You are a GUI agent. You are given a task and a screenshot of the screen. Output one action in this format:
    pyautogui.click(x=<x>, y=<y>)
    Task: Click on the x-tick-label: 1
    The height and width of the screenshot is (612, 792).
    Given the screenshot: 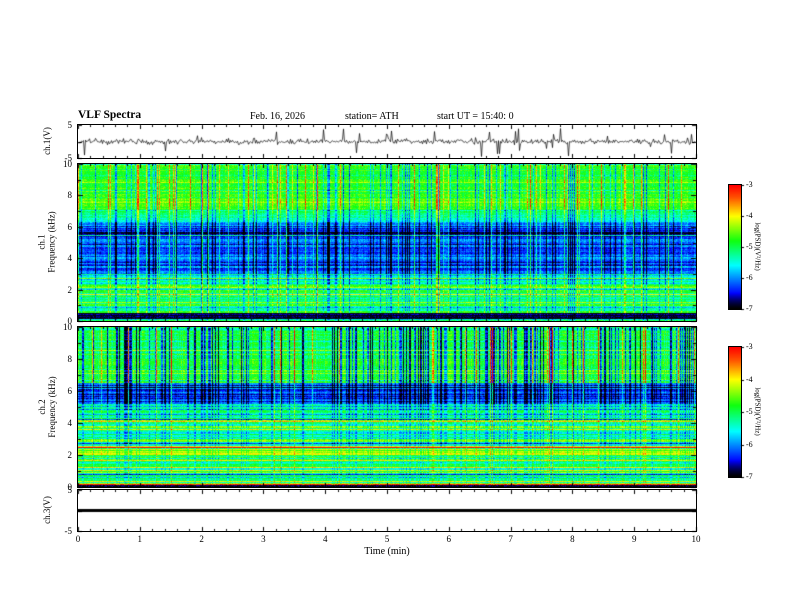 What is the action you would take?
    pyautogui.click(x=140, y=539)
    